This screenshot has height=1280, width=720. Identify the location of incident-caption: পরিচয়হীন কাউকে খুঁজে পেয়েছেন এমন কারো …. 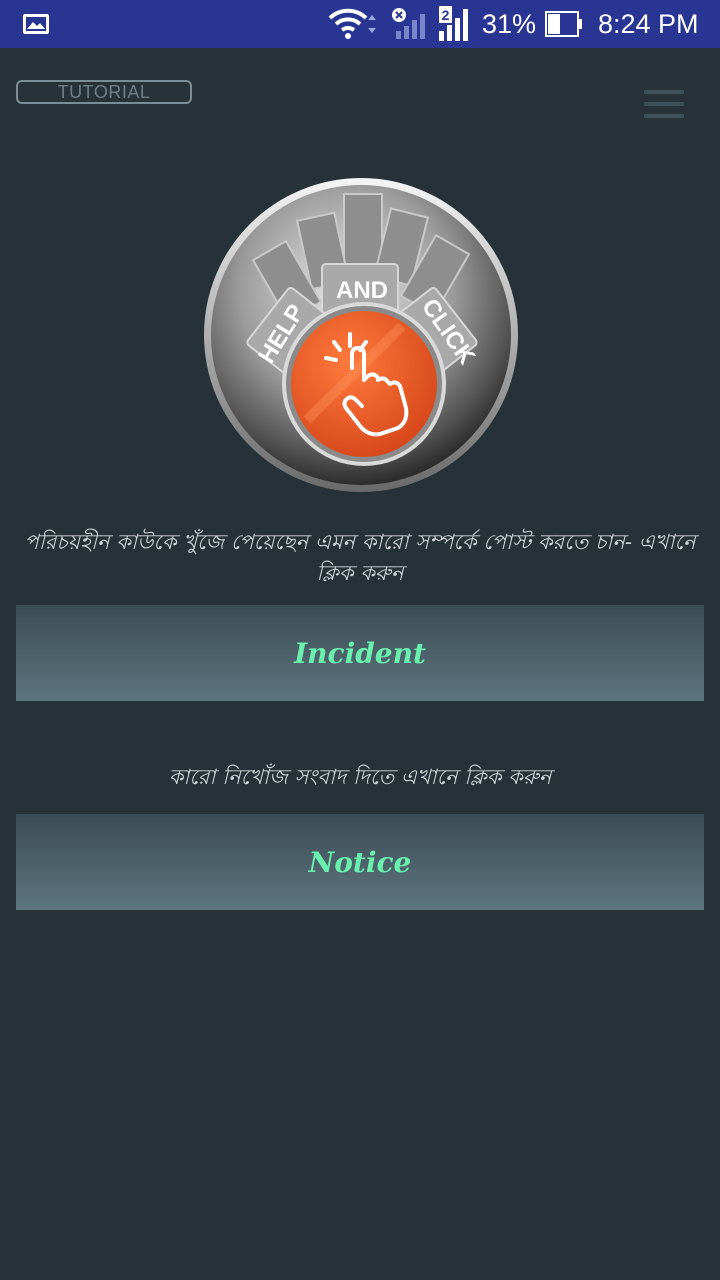
(360, 557).